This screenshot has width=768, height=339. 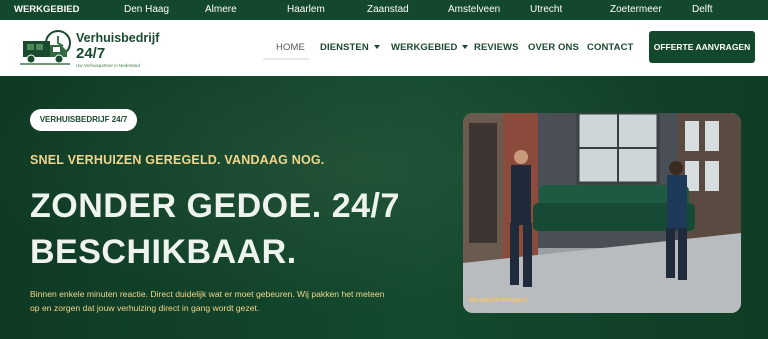 I want to click on logo-tagline: Uw Verhuispartner in Nederland, so click(x=108, y=65).